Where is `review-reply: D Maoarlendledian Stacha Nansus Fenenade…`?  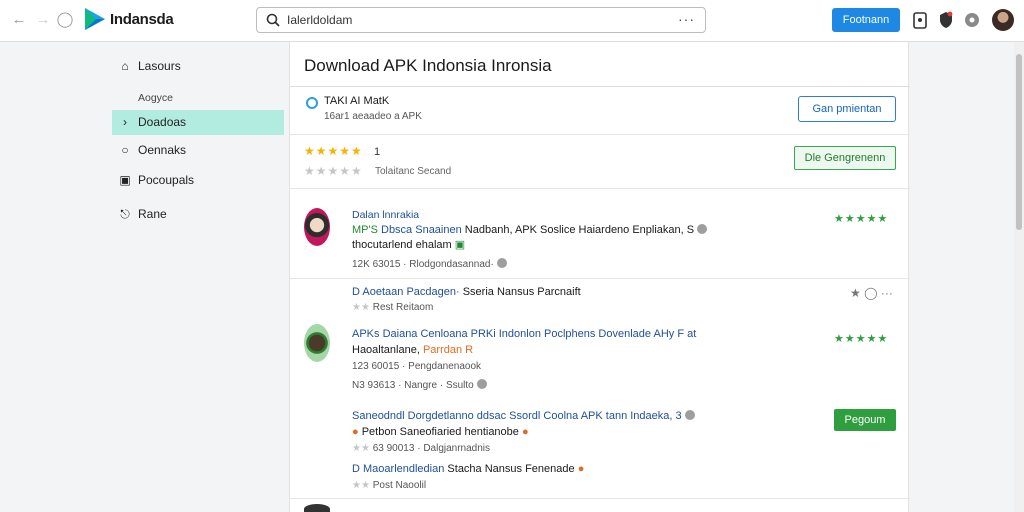
review-reply: D Maoarlendledian Stacha Nansus Fenenade… is located at coordinates (468, 469).